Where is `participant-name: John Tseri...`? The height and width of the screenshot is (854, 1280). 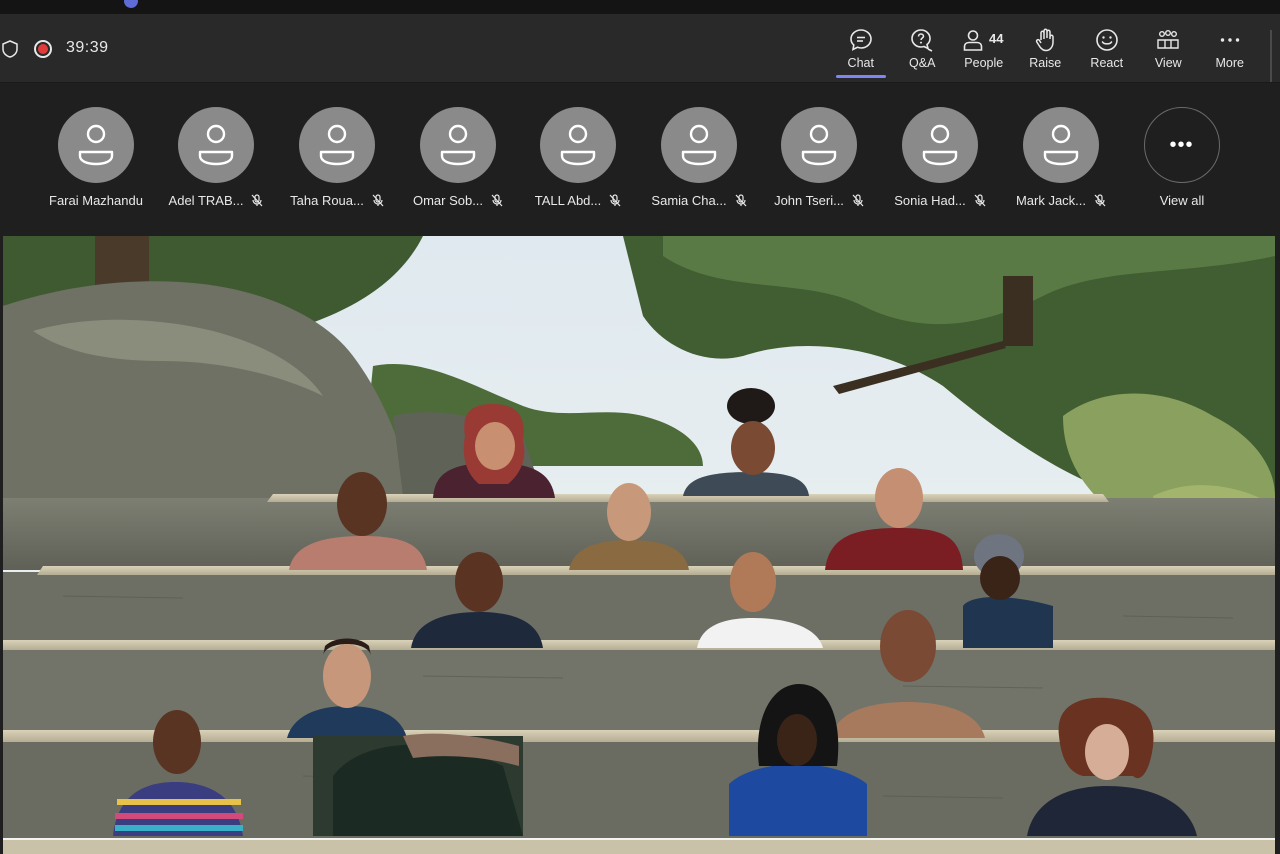 participant-name: John Tseri... is located at coordinates (819, 200).